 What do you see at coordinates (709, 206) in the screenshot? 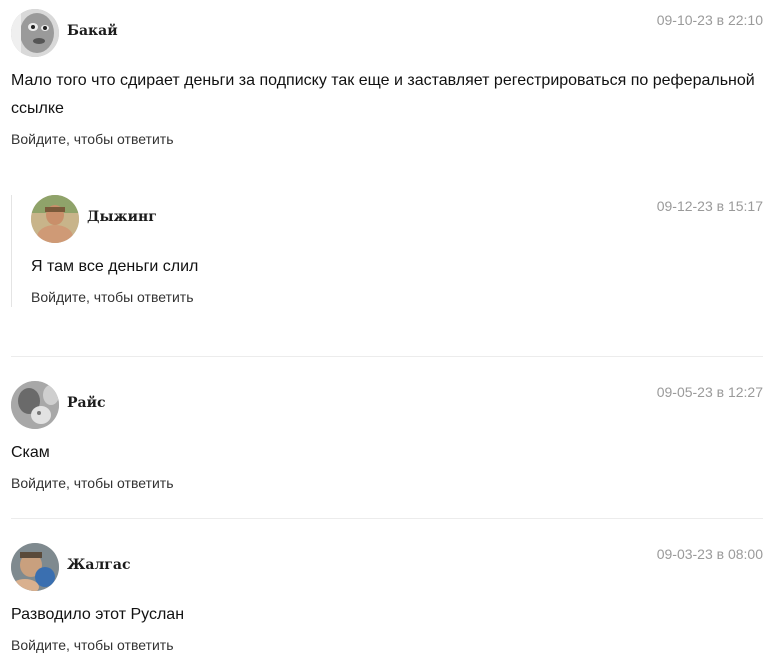
I see `comment-date: 09-12-23 в 15:17` at bounding box center [709, 206].